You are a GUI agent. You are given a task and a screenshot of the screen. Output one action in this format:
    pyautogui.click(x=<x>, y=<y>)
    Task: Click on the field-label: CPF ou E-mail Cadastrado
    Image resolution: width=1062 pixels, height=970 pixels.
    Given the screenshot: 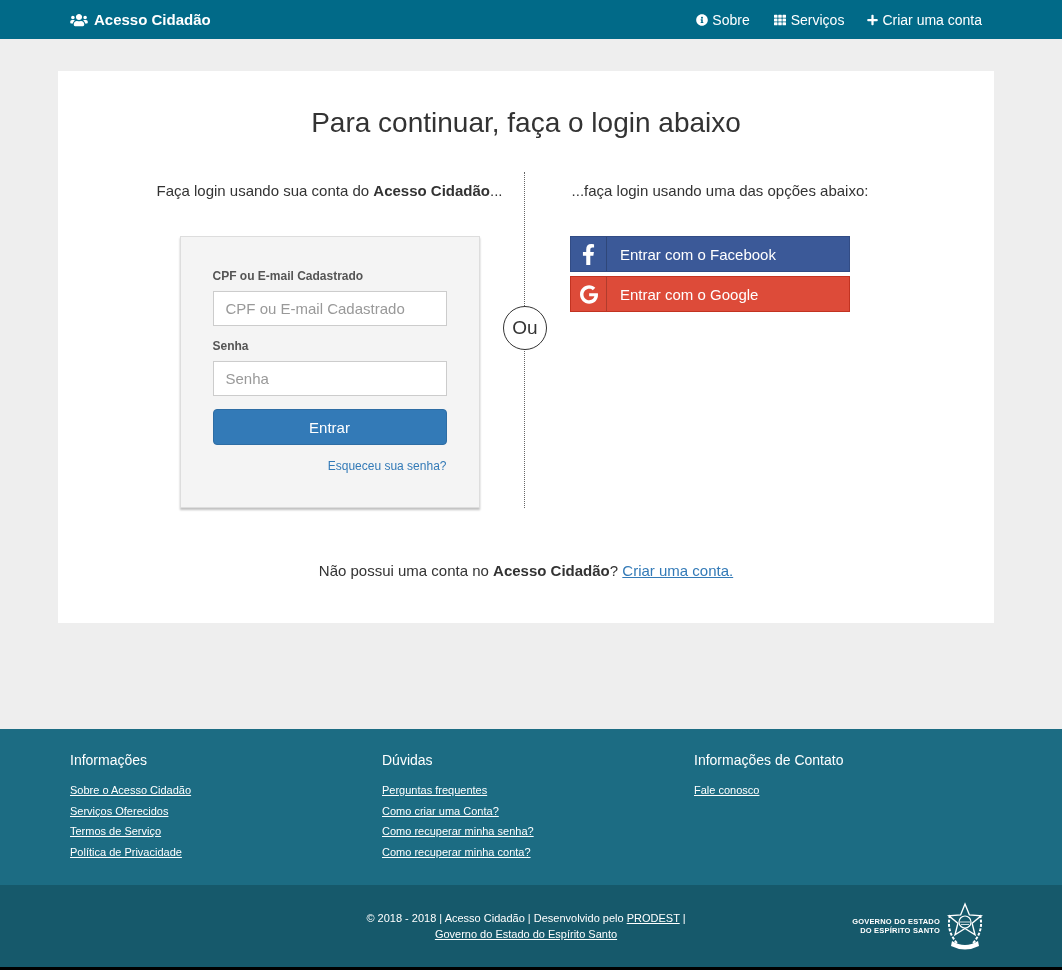 What is the action you would take?
    pyautogui.click(x=288, y=276)
    